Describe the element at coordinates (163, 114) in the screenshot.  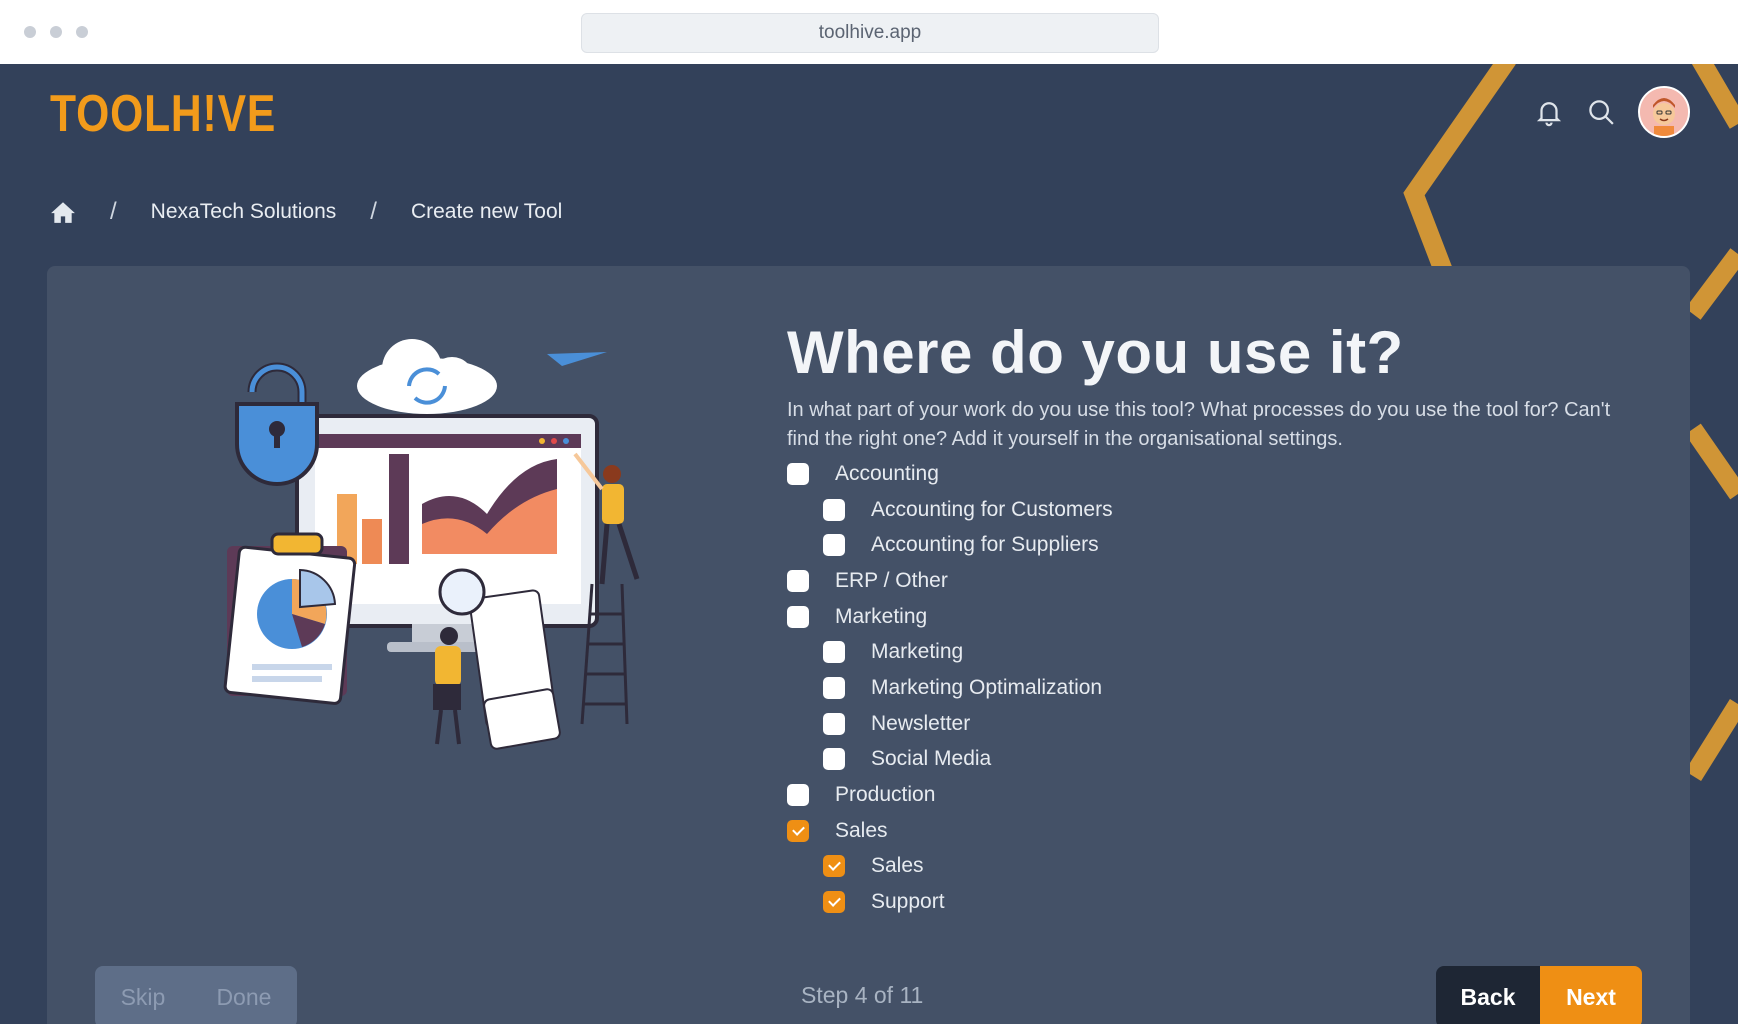
I see `toolhive-logo: TOOLH!VE` at that location.